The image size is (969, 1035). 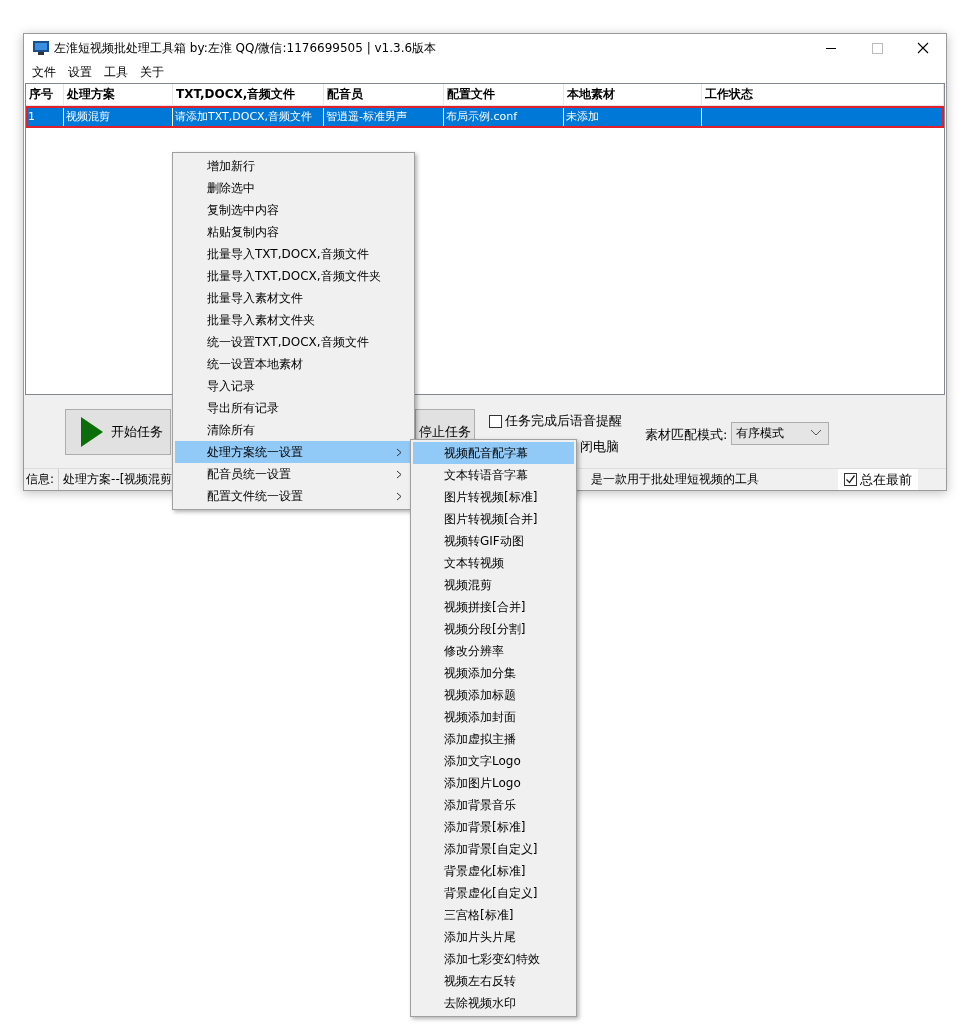 What do you see at coordinates (245, 48) in the screenshot?
I see `window-title: 左淮短视频批处理工具箱 by:左淮 QQ/微信:1176699505 | v1.3.6版本` at bounding box center [245, 48].